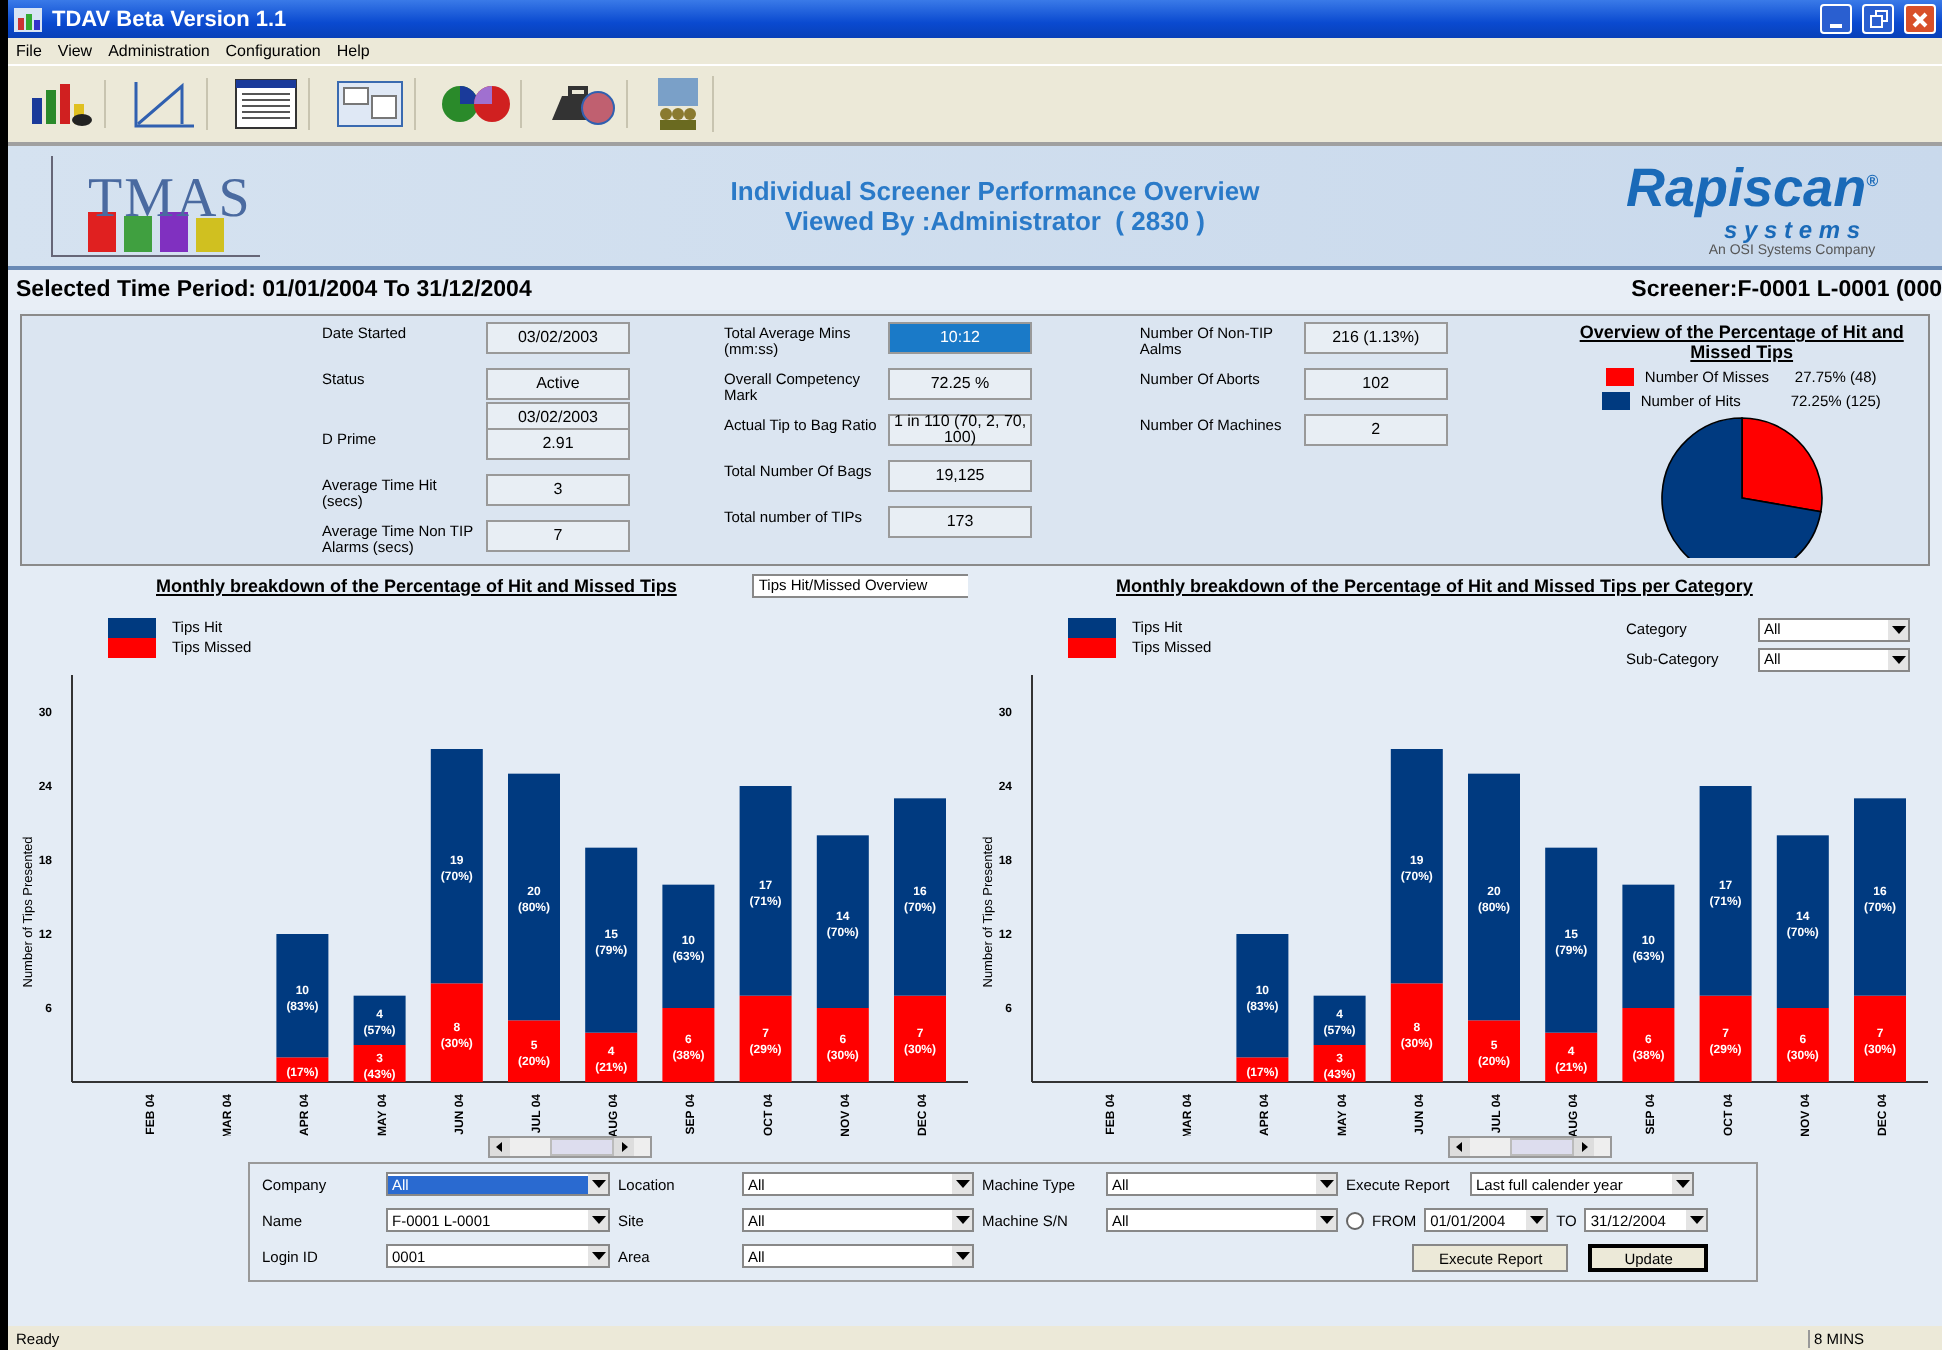 Image resolution: width=1942 pixels, height=1350 pixels. What do you see at coordinates (353, 51) in the screenshot?
I see `menu-item: Help` at bounding box center [353, 51].